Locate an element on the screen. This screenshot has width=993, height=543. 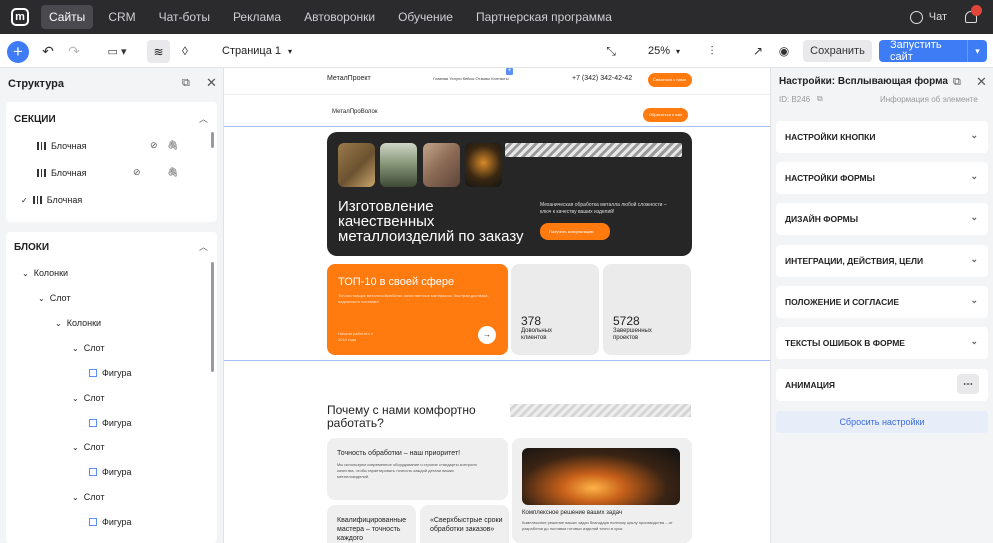
accordion-animation: АНИМАЦИЯ ⋯ is located at coordinates (882, 385).